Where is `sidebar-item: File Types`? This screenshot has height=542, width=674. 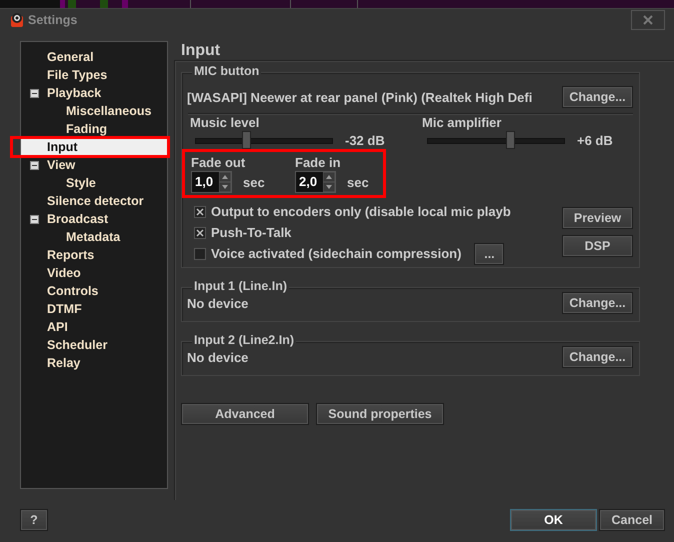
sidebar-item: File Types is located at coordinates (79, 75).